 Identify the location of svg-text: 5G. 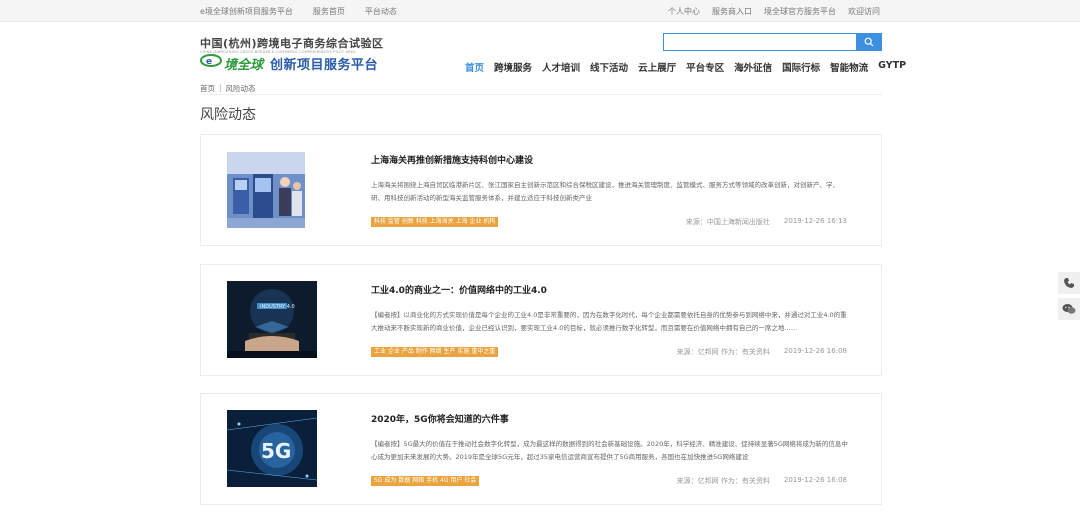
(276, 451).